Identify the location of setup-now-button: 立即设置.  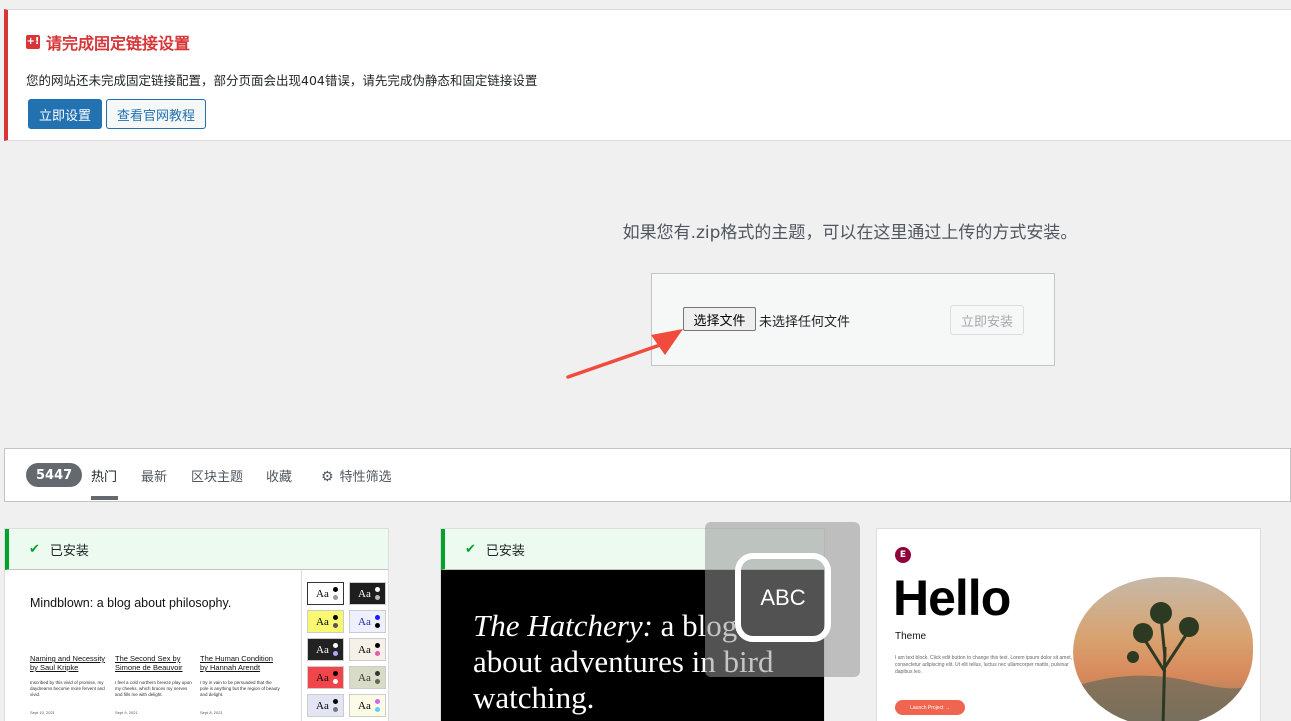
(65, 114).